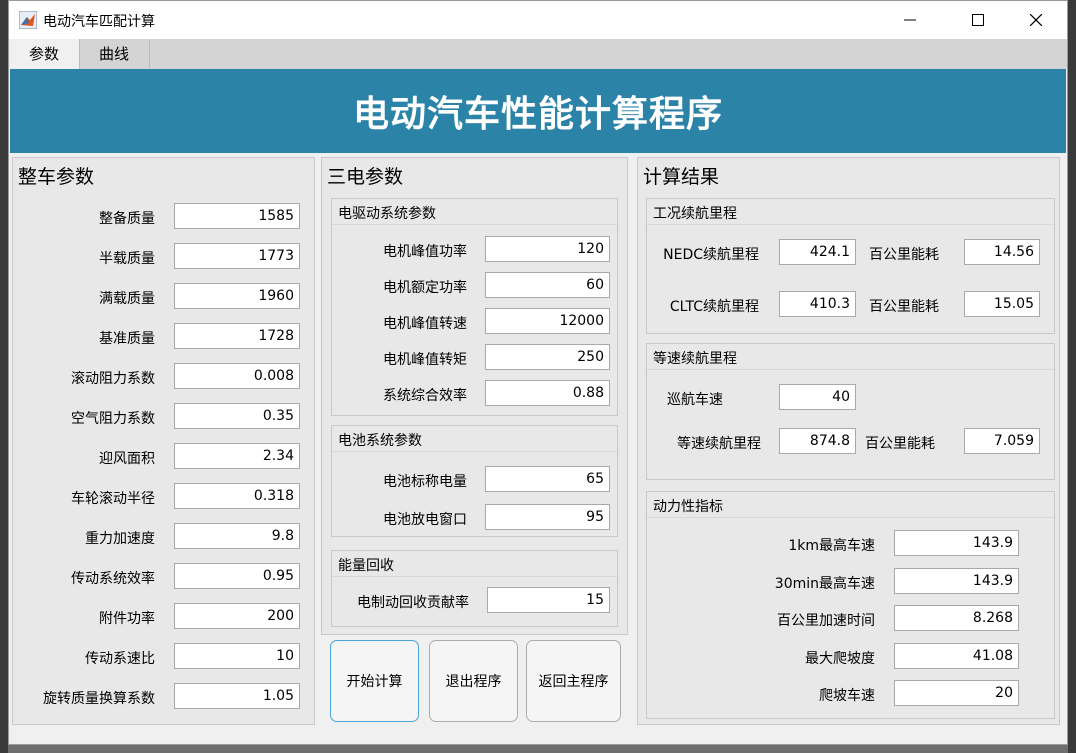 The image size is (1076, 753). I want to click on close-button, so click(1036, 20).